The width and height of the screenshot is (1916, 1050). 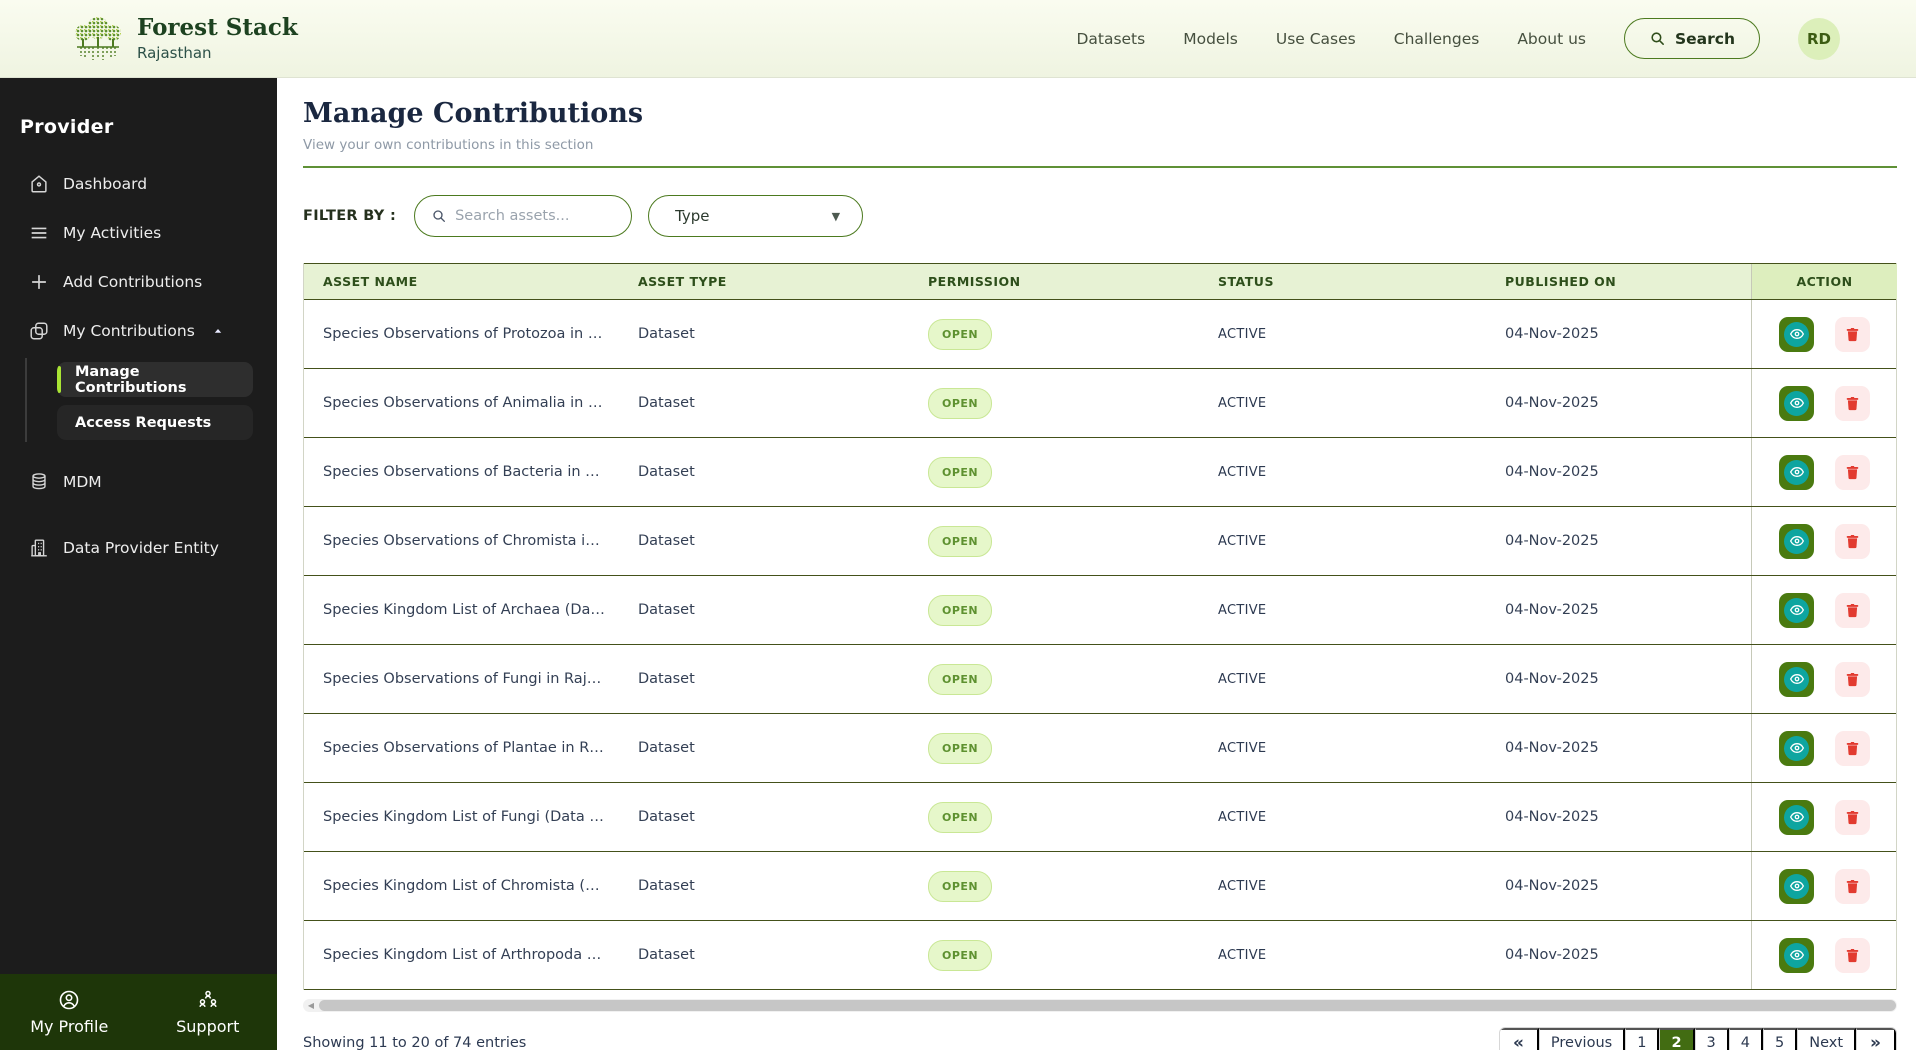 What do you see at coordinates (1876, 1039) in the screenshot?
I see `pagination-last: »` at bounding box center [1876, 1039].